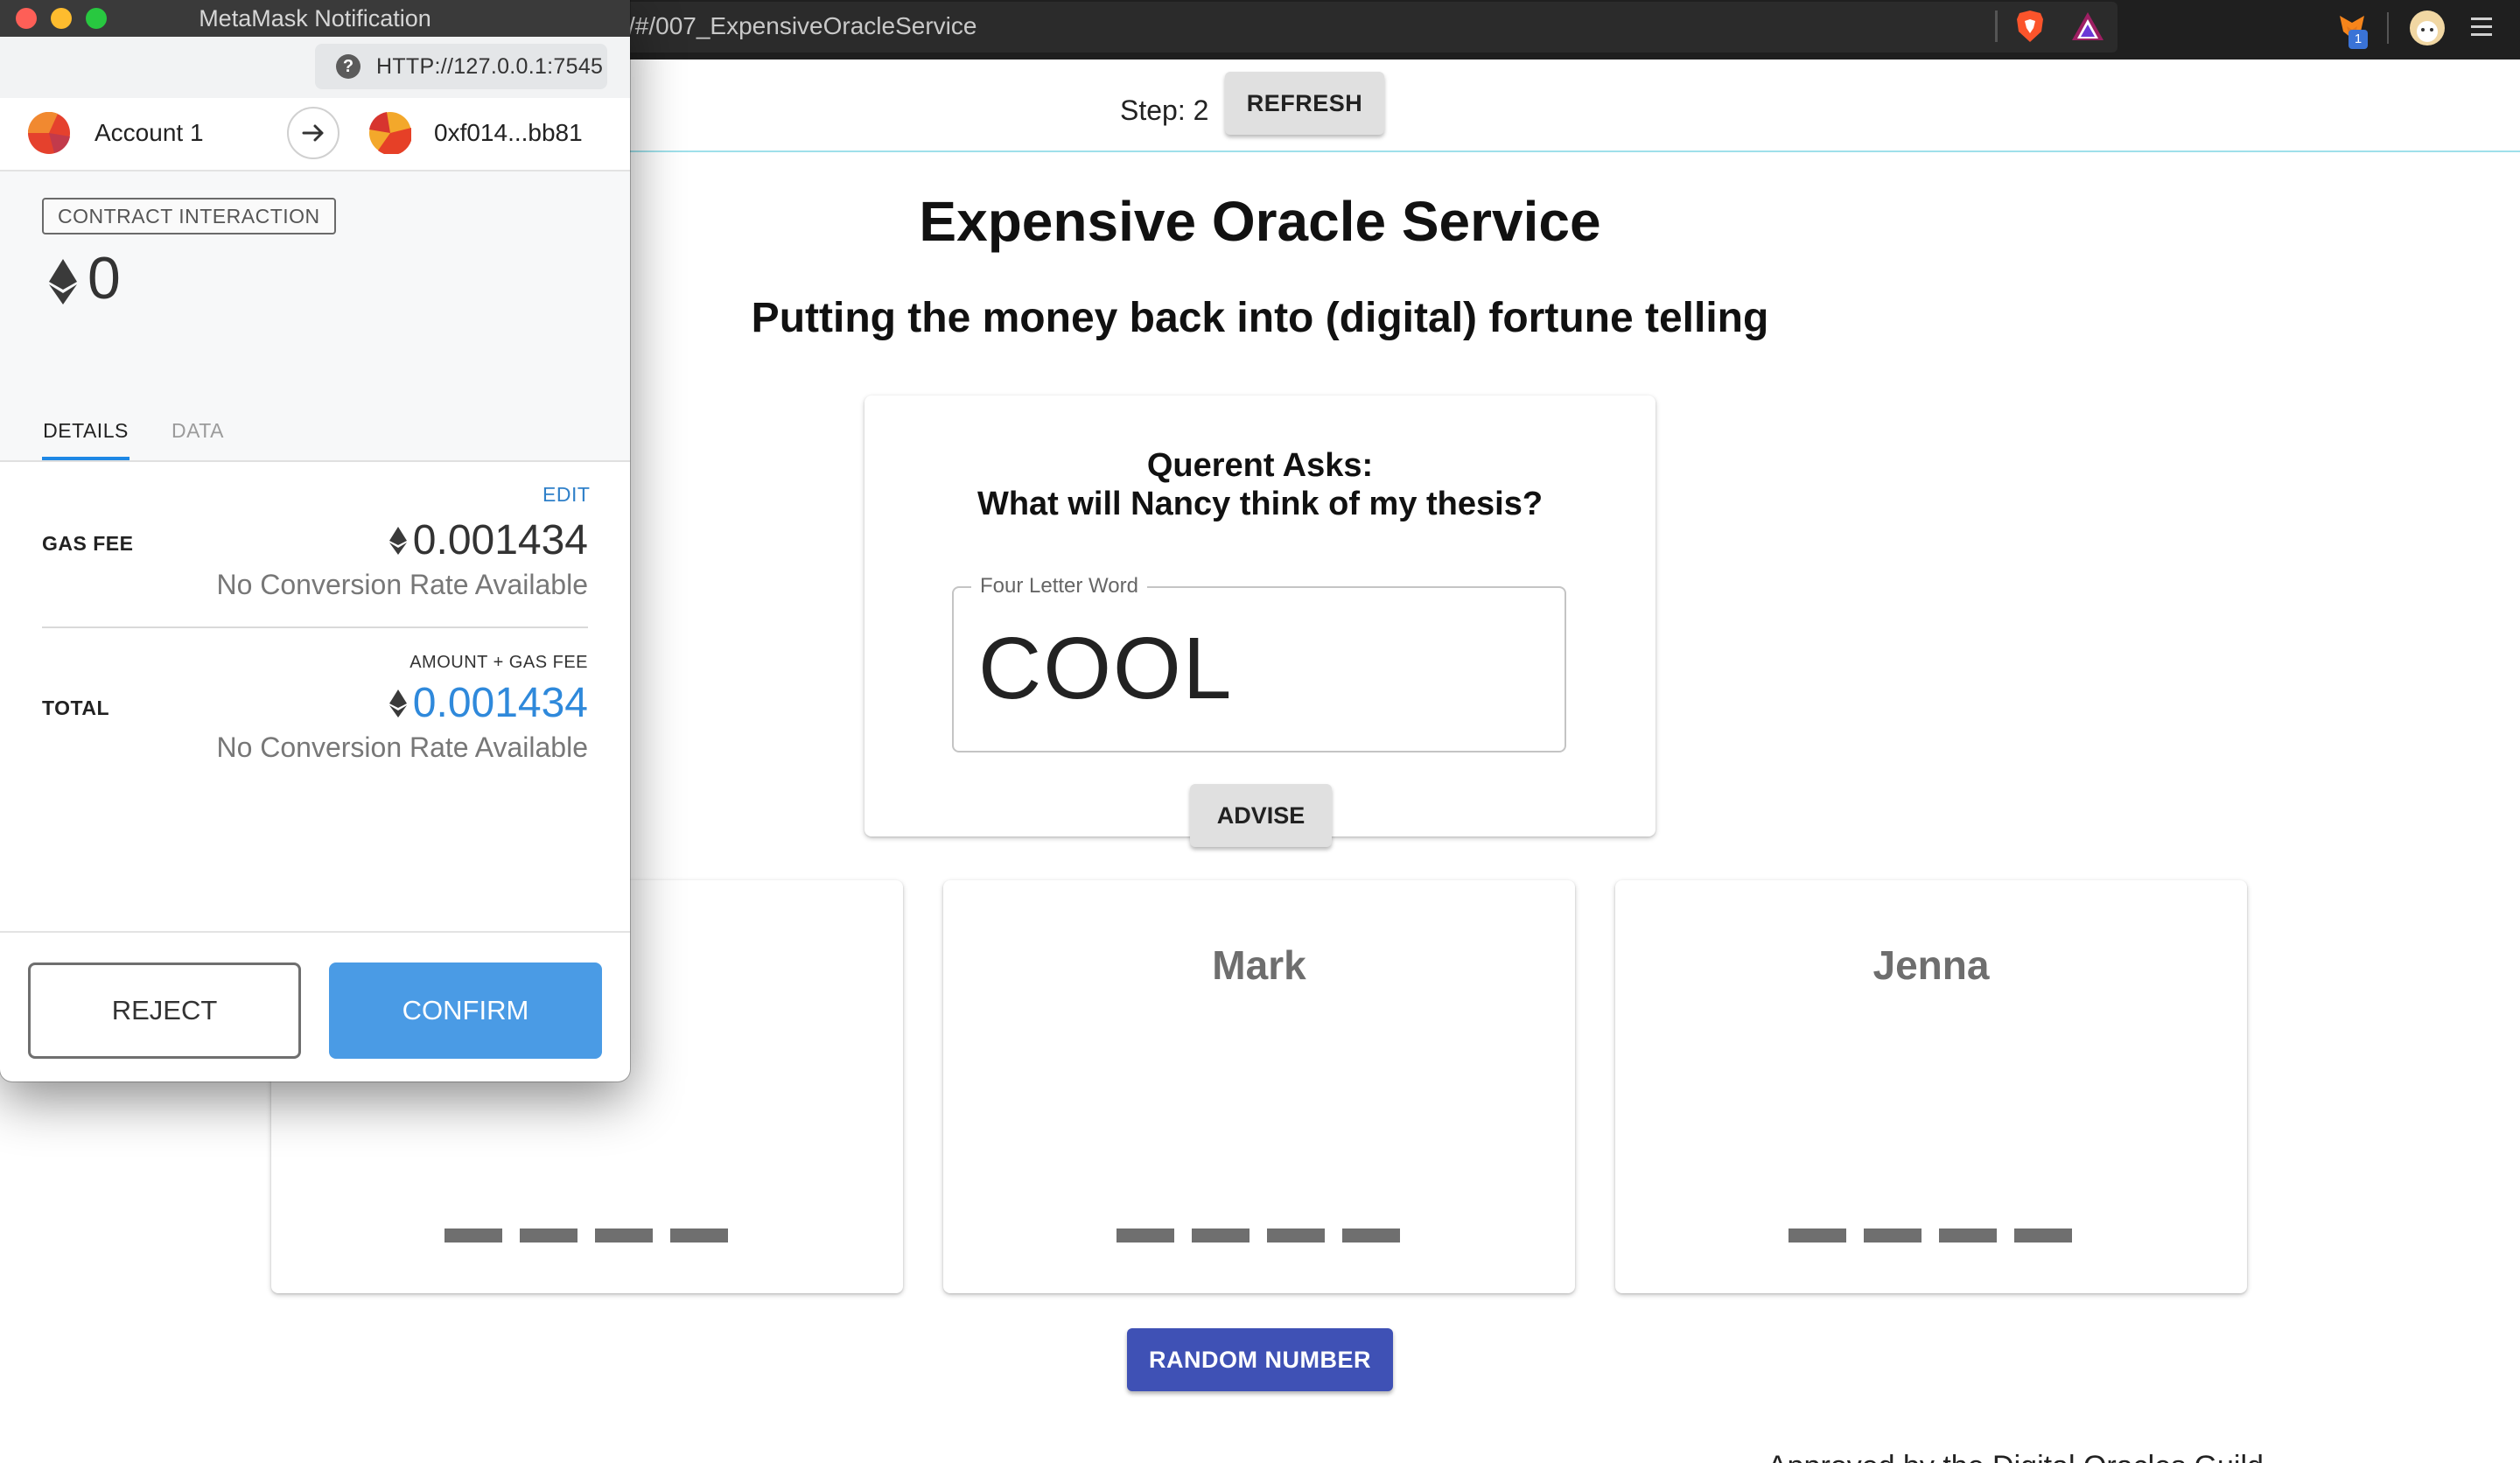 This screenshot has width=2520, height=1463. What do you see at coordinates (315, 461) in the screenshot?
I see `tab-divider` at bounding box center [315, 461].